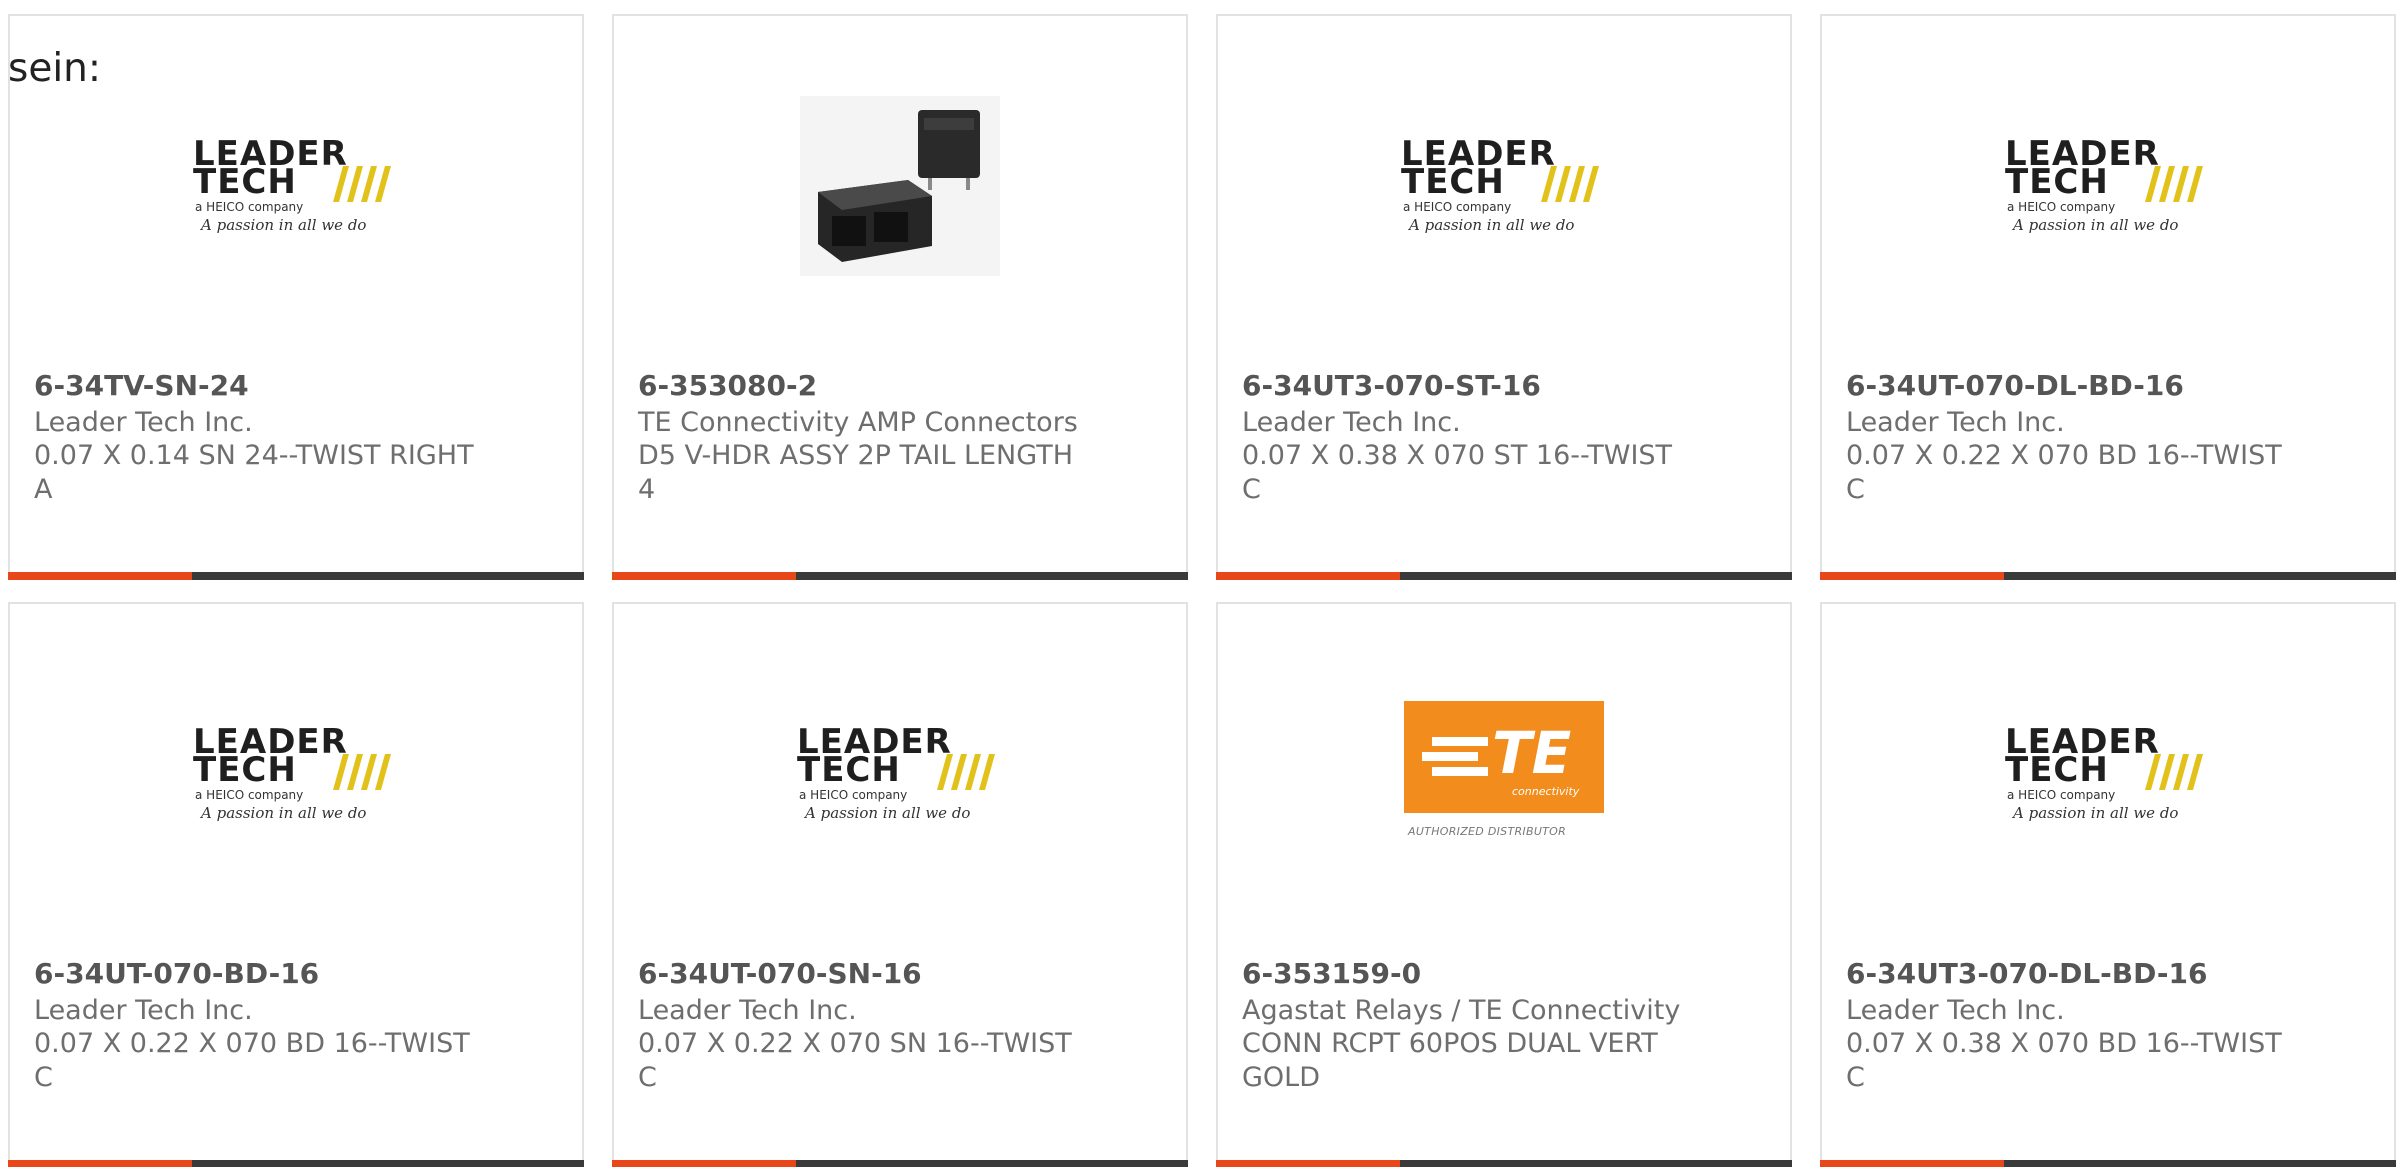 The width and height of the screenshot is (2400, 1167). What do you see at coordinates (1391, 386) in the screenshot?
I see `part-number: 6-34UT3-070-ST-16` at bounding box center [1391, 386].